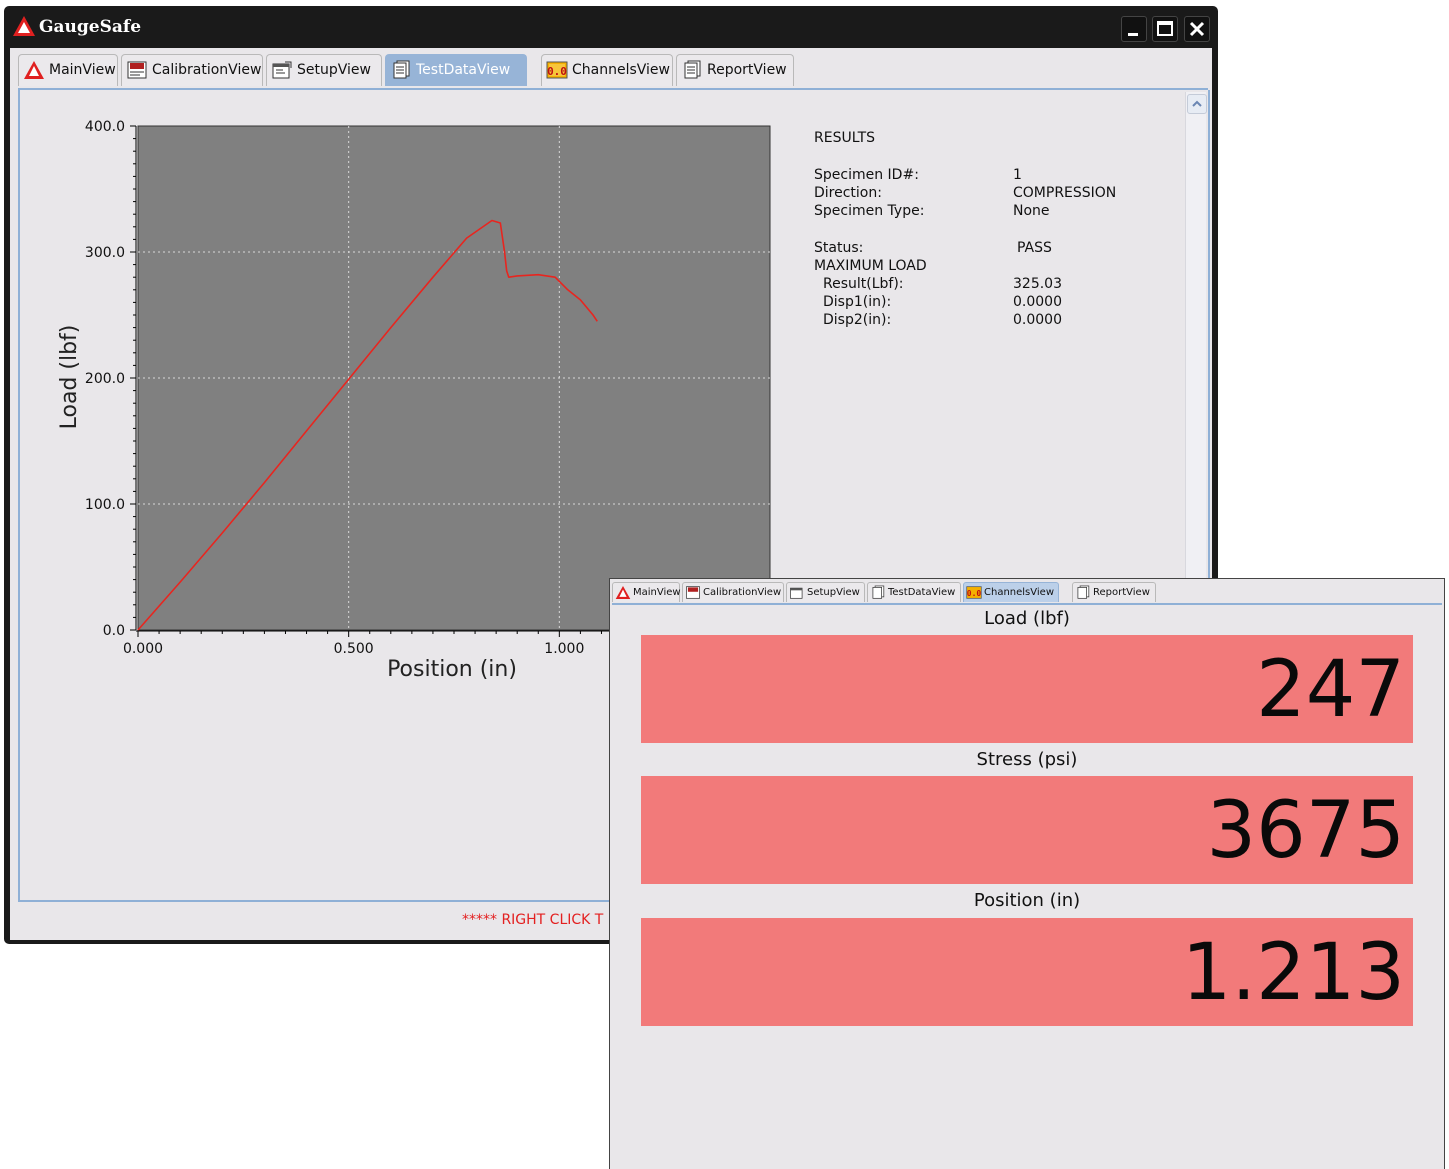 The height and width of the screenshot is (1169, 1449). I want to click on specimen-id-label: Specimen ID#:, so click(866, 175).